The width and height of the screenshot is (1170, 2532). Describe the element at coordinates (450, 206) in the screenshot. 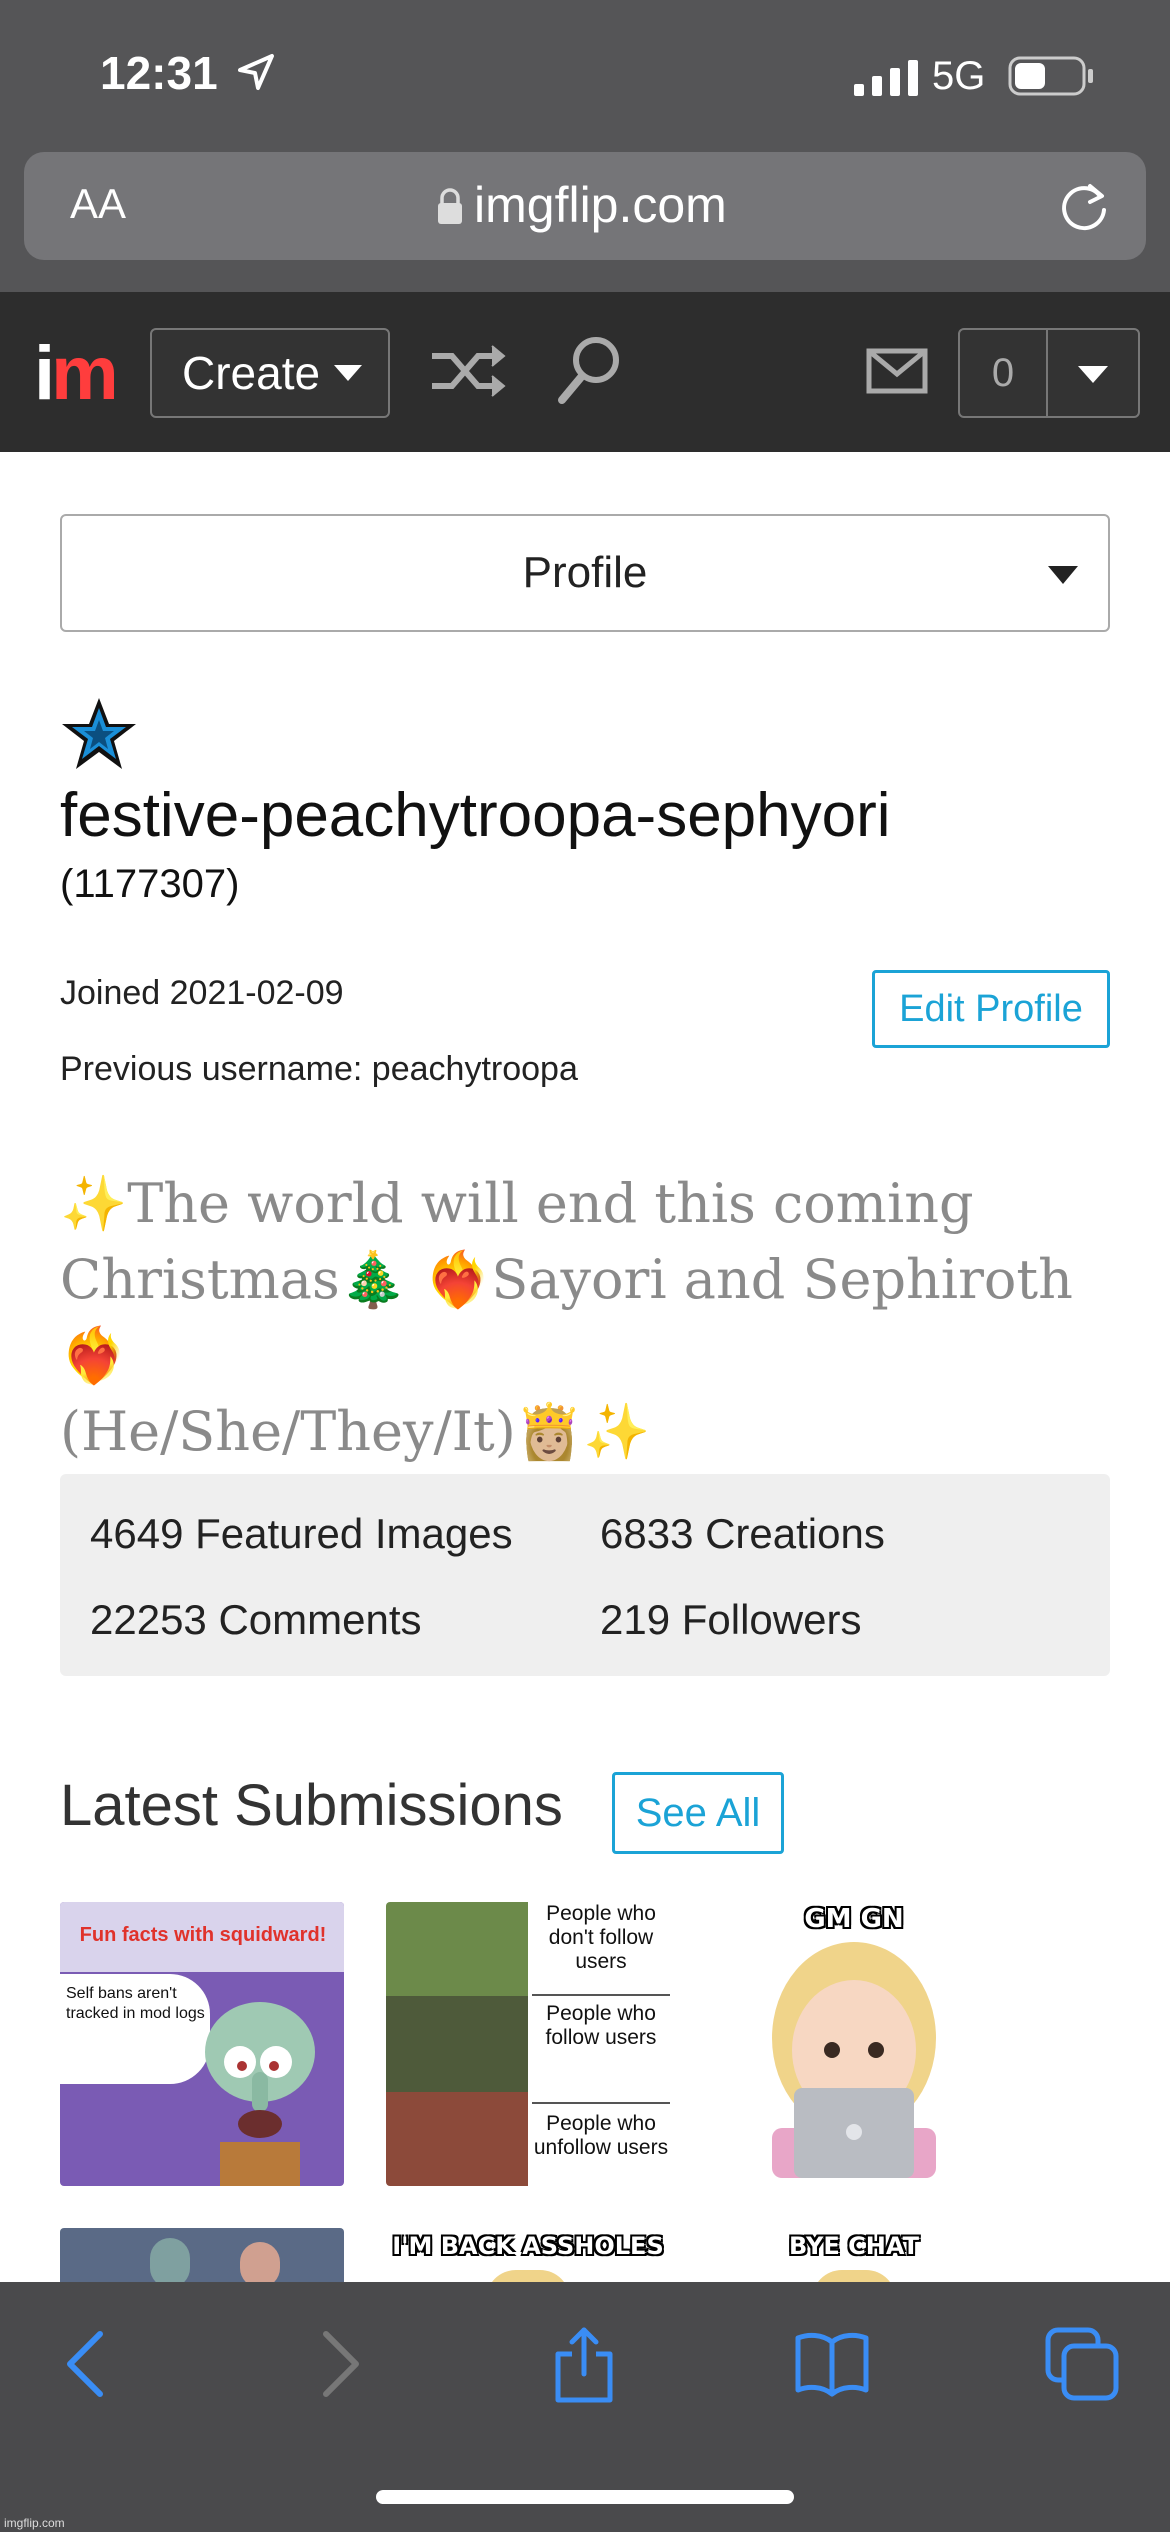

I see `lock-icon` at that location.